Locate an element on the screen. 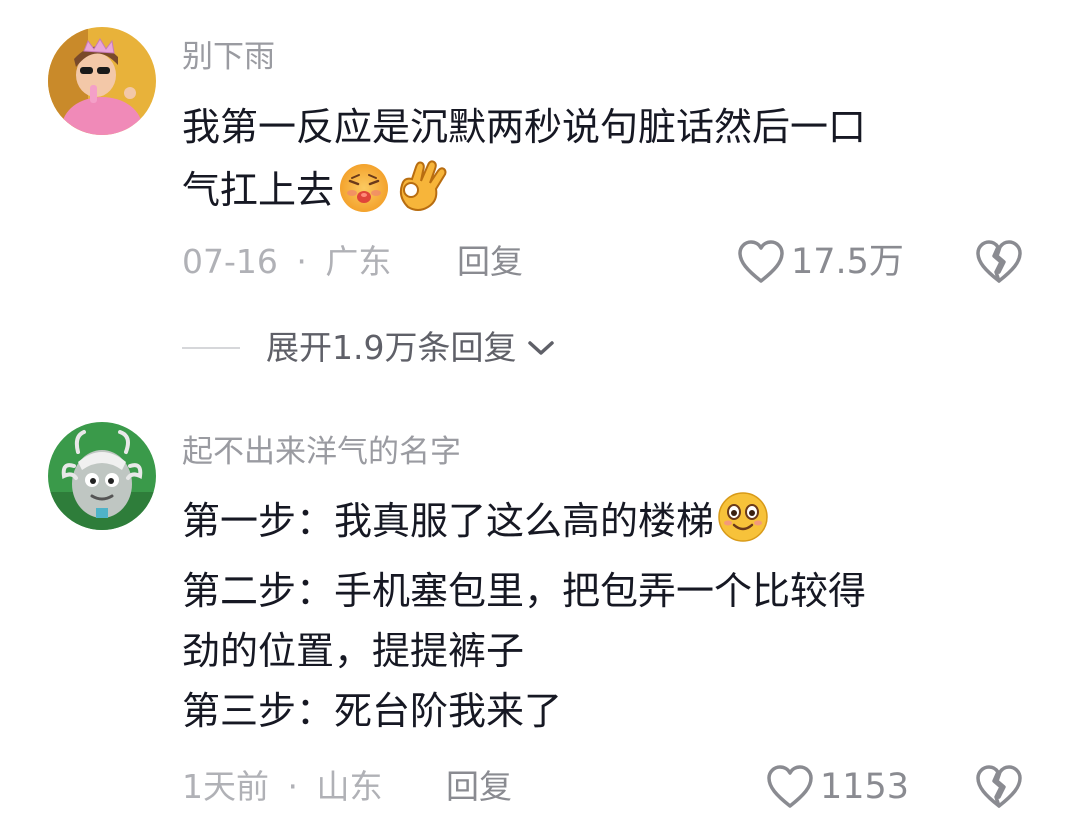 The image size is (1080, 827). smile-emoji-icon is located at coordinates (743, 525).